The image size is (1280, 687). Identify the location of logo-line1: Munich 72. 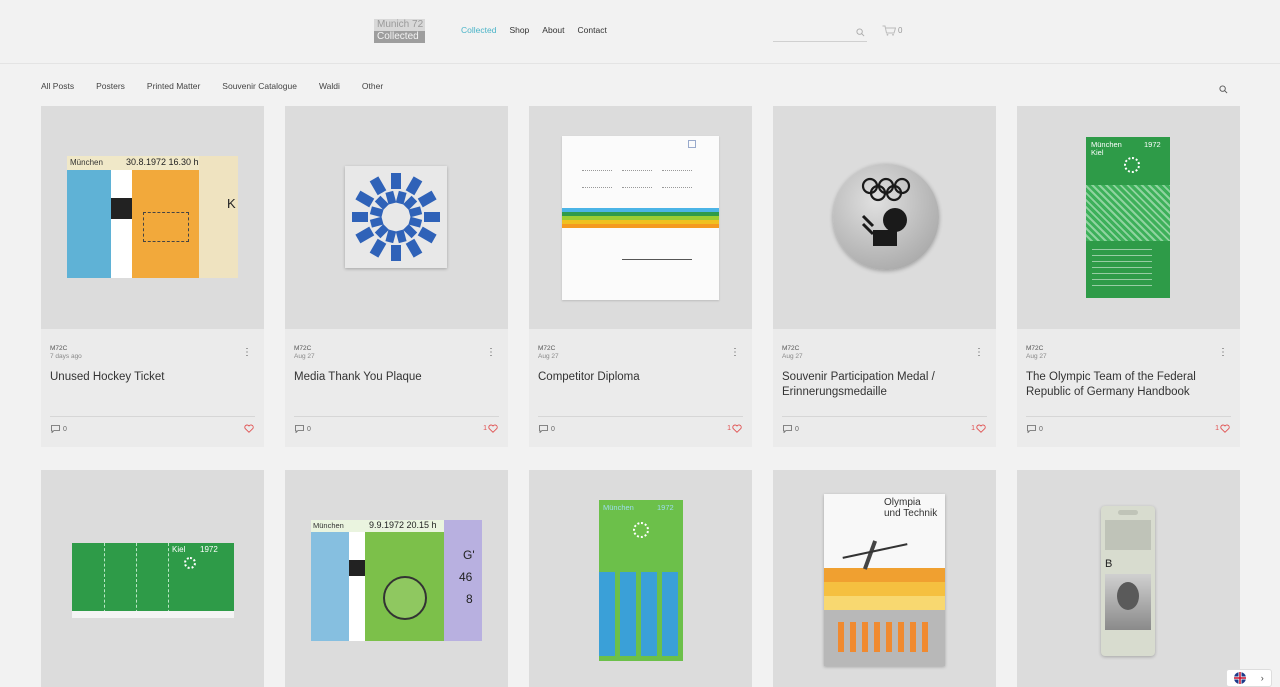
(399, 25).